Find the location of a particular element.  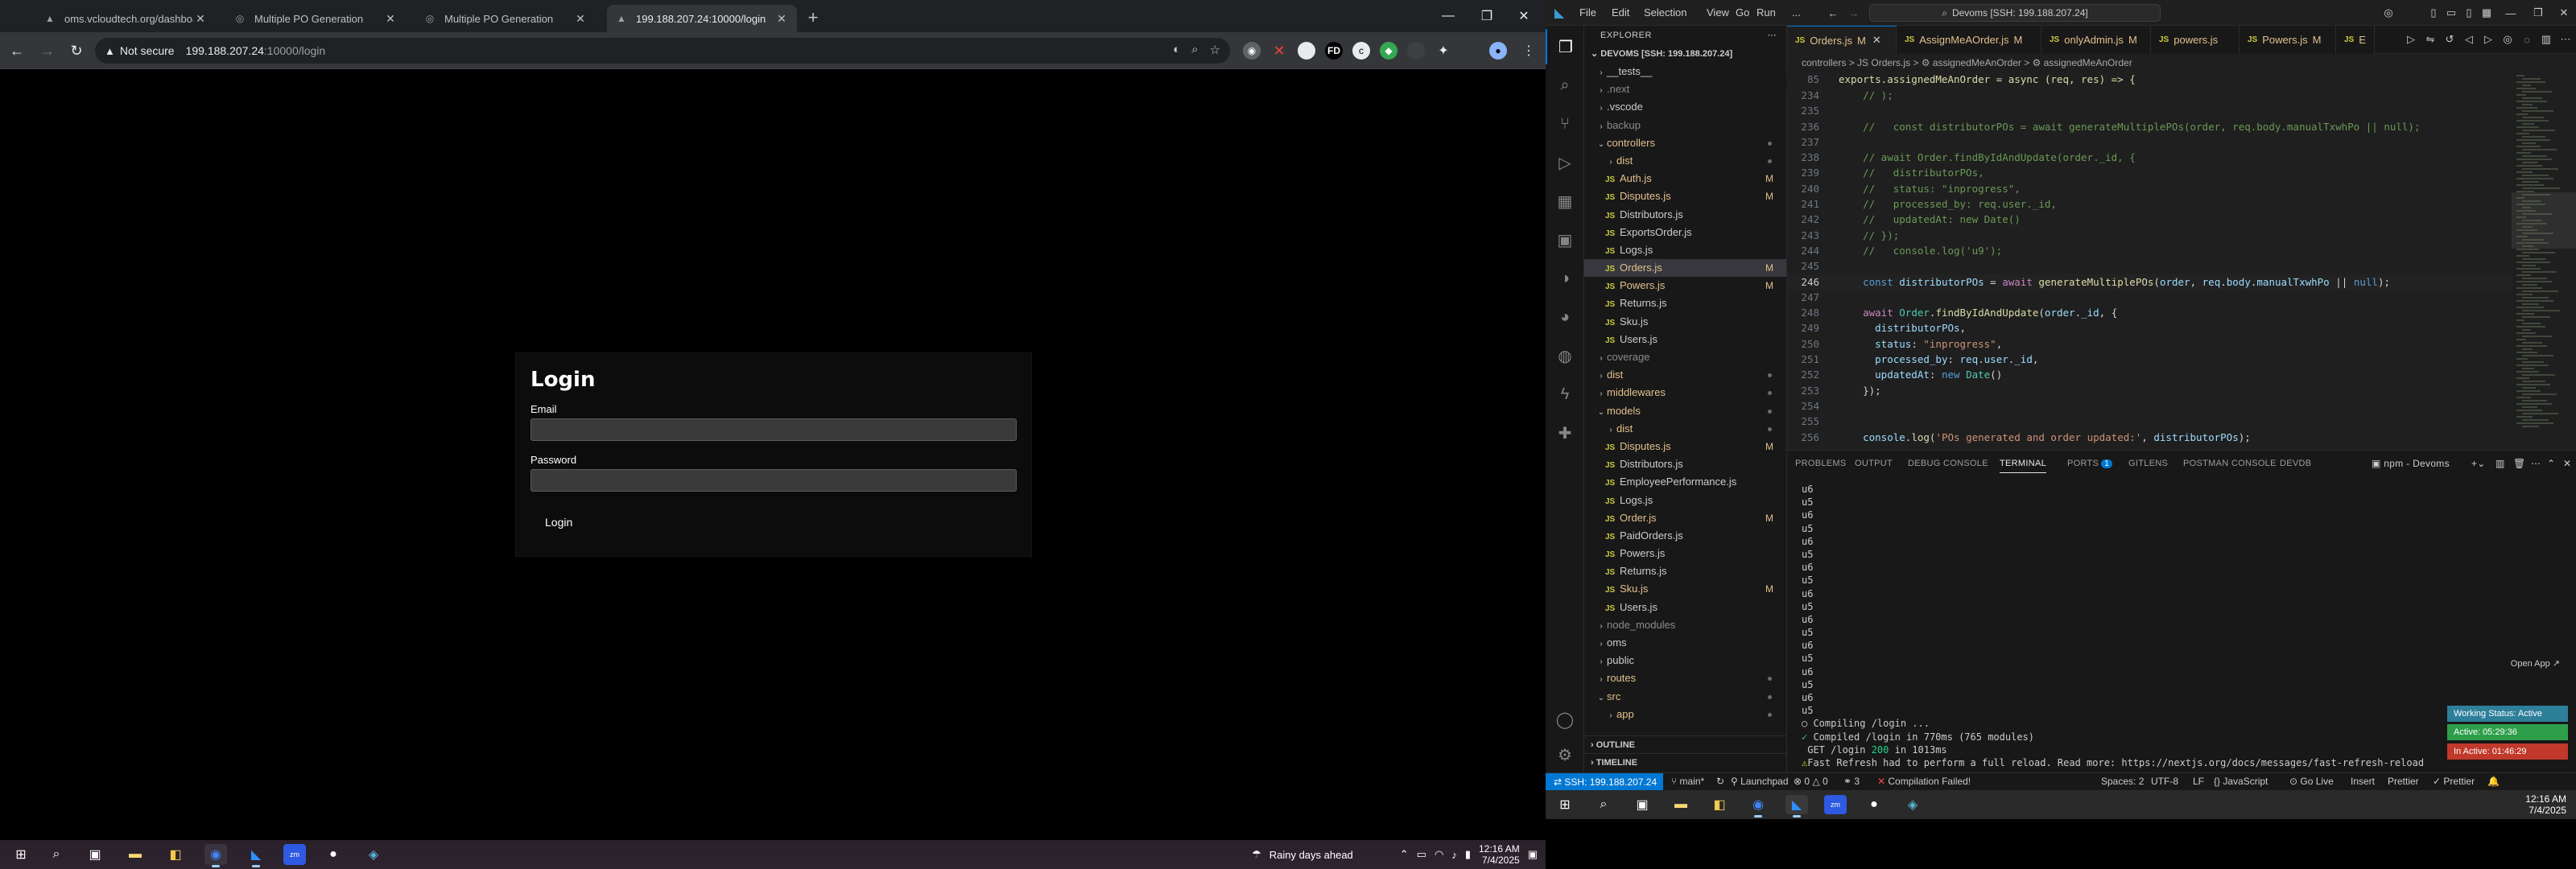

tab-devdb: DEVDB is located at coordinates (2295, 463).